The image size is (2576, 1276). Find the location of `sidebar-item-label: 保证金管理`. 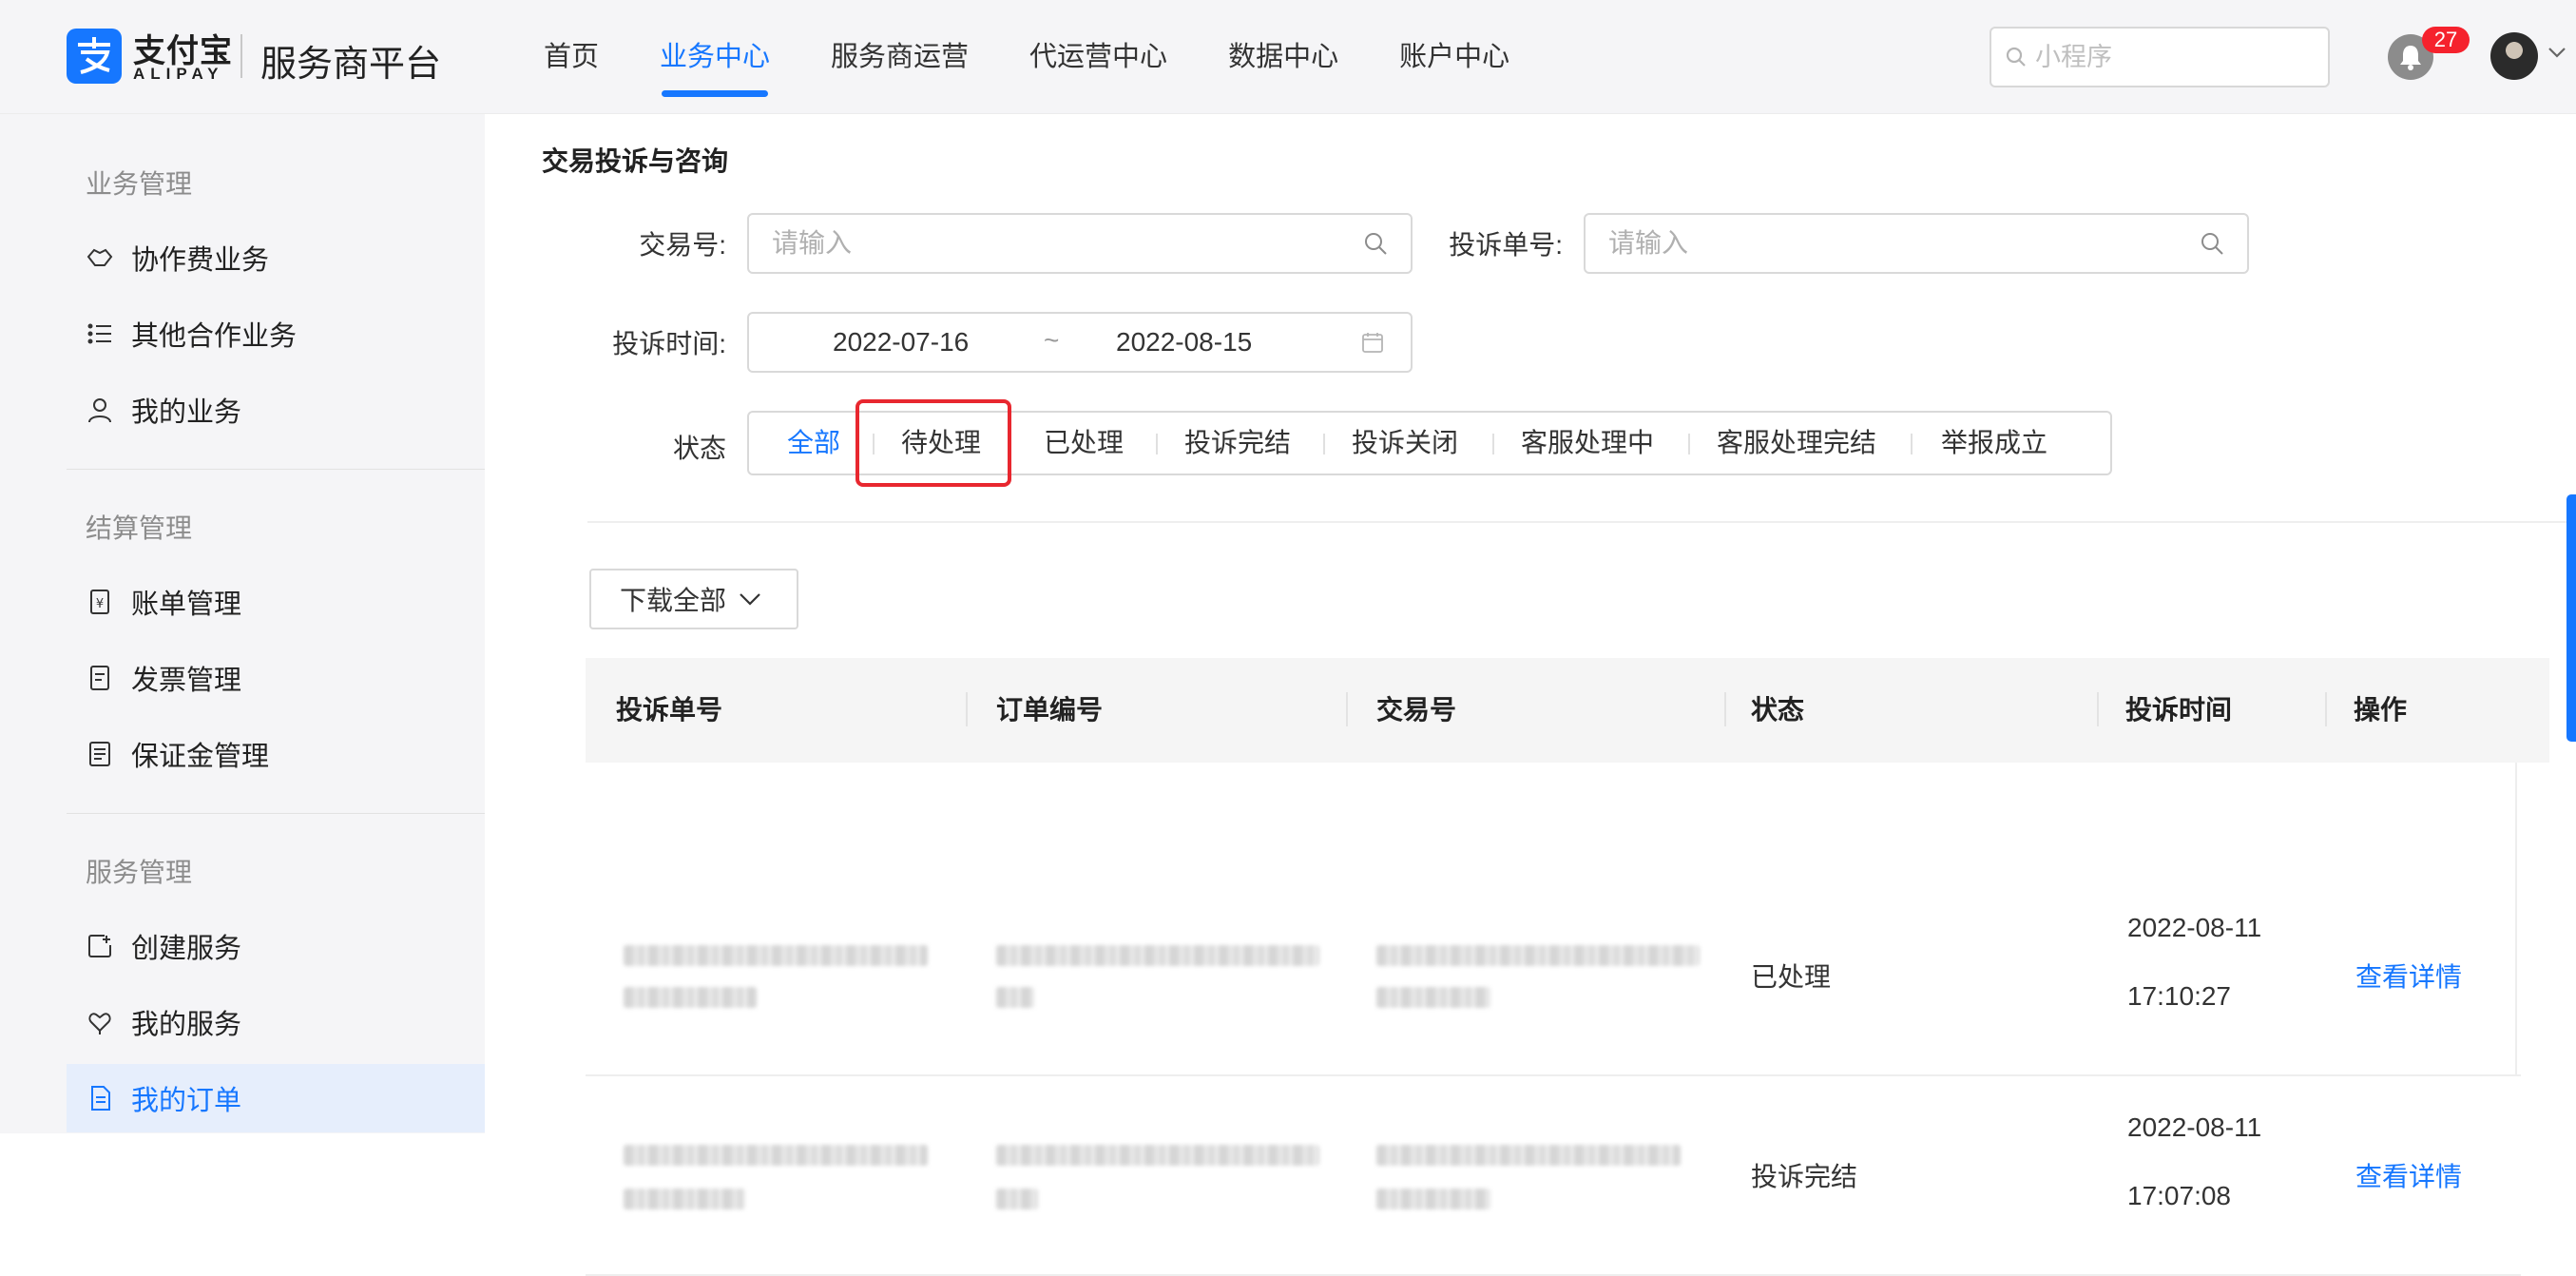

sidebar-item-label: 保证金管理 is located at coordinates (201, 757).